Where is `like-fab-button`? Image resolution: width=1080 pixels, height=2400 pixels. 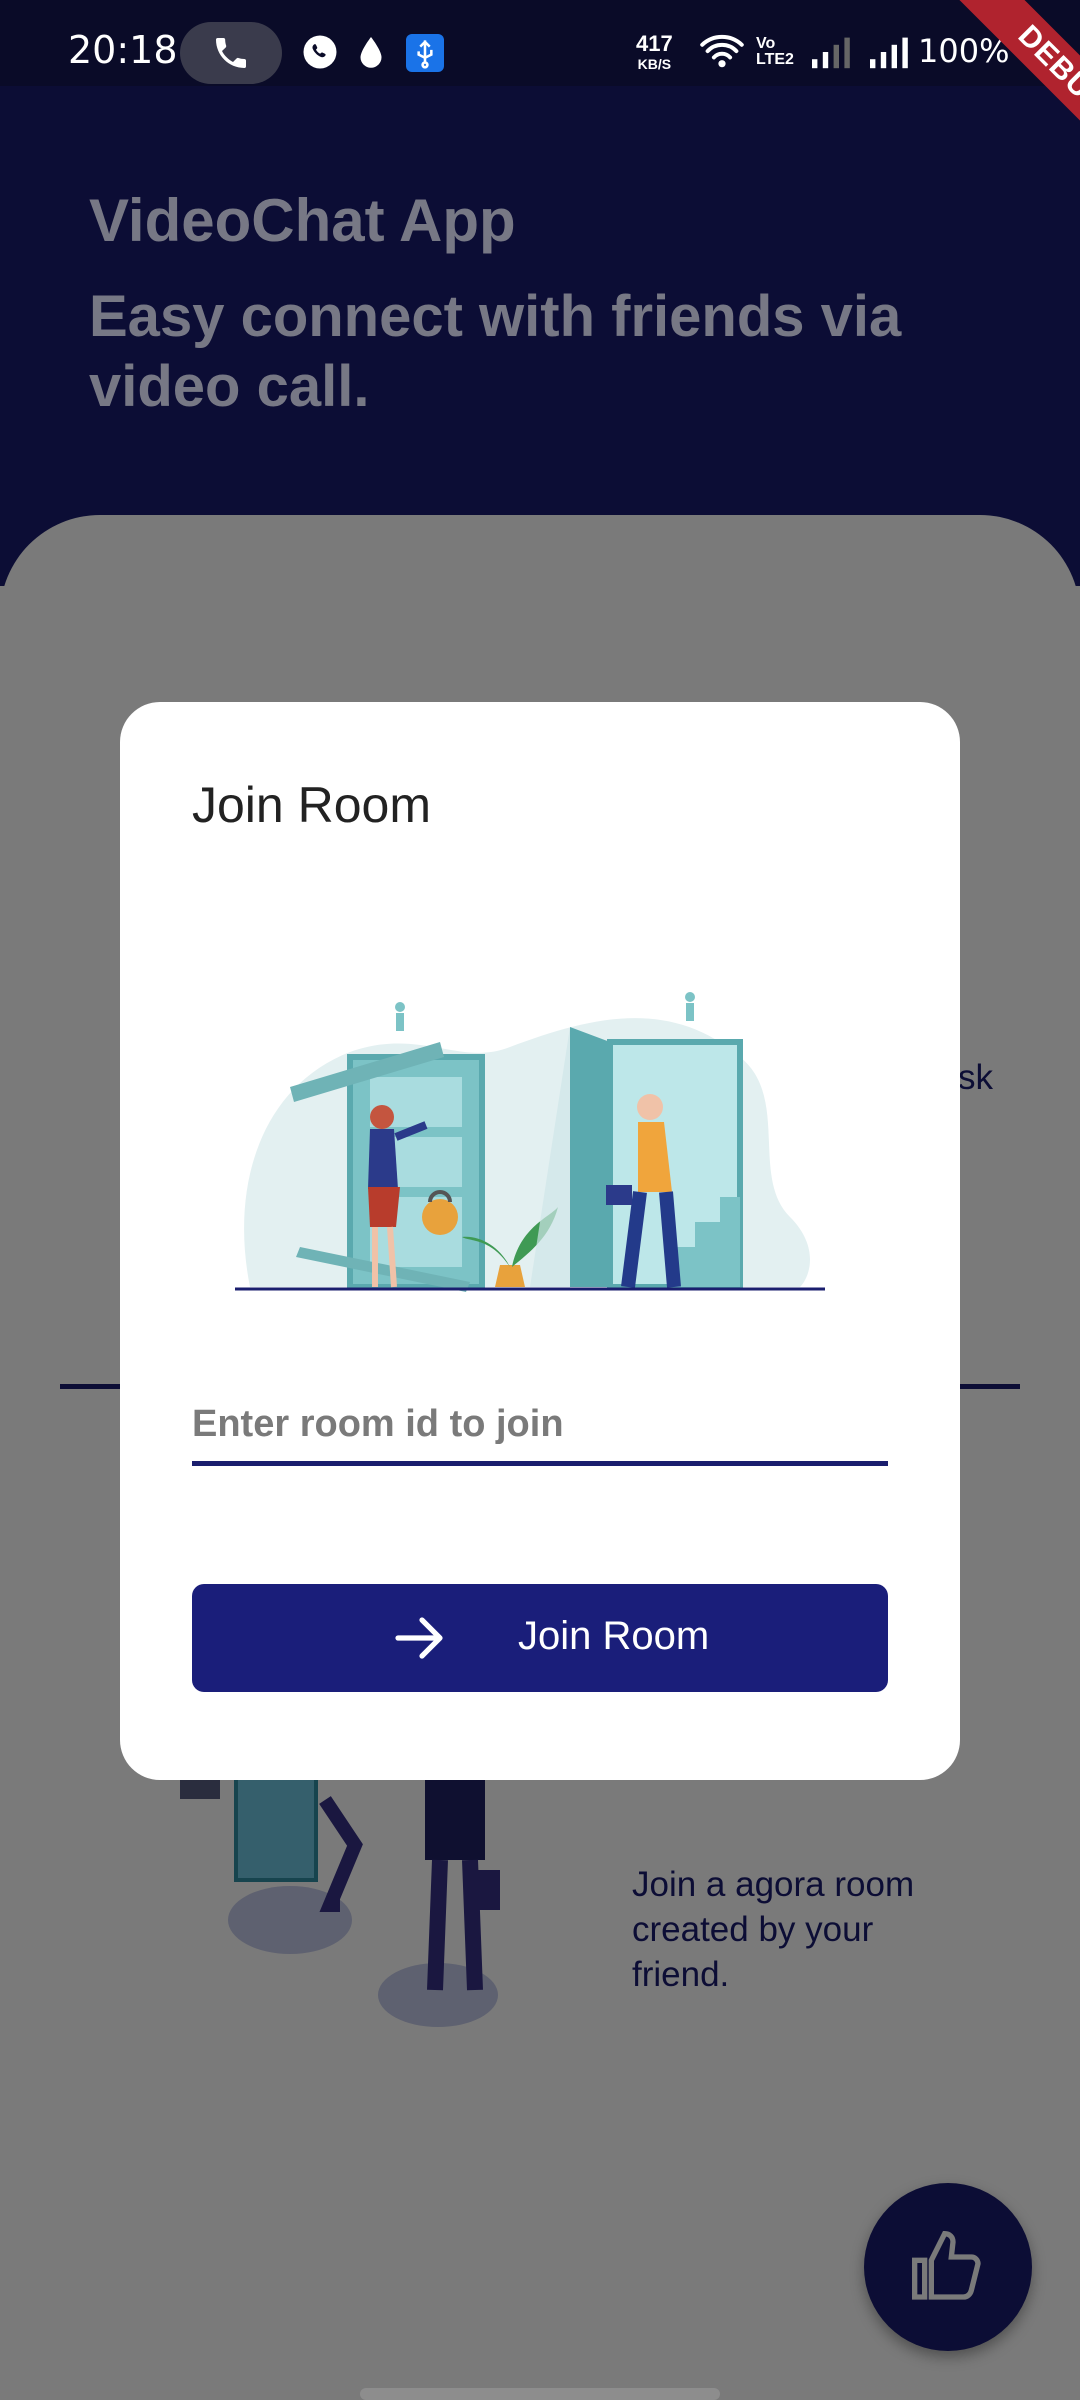 like-fab-button is located at coordinates (948, 2267).